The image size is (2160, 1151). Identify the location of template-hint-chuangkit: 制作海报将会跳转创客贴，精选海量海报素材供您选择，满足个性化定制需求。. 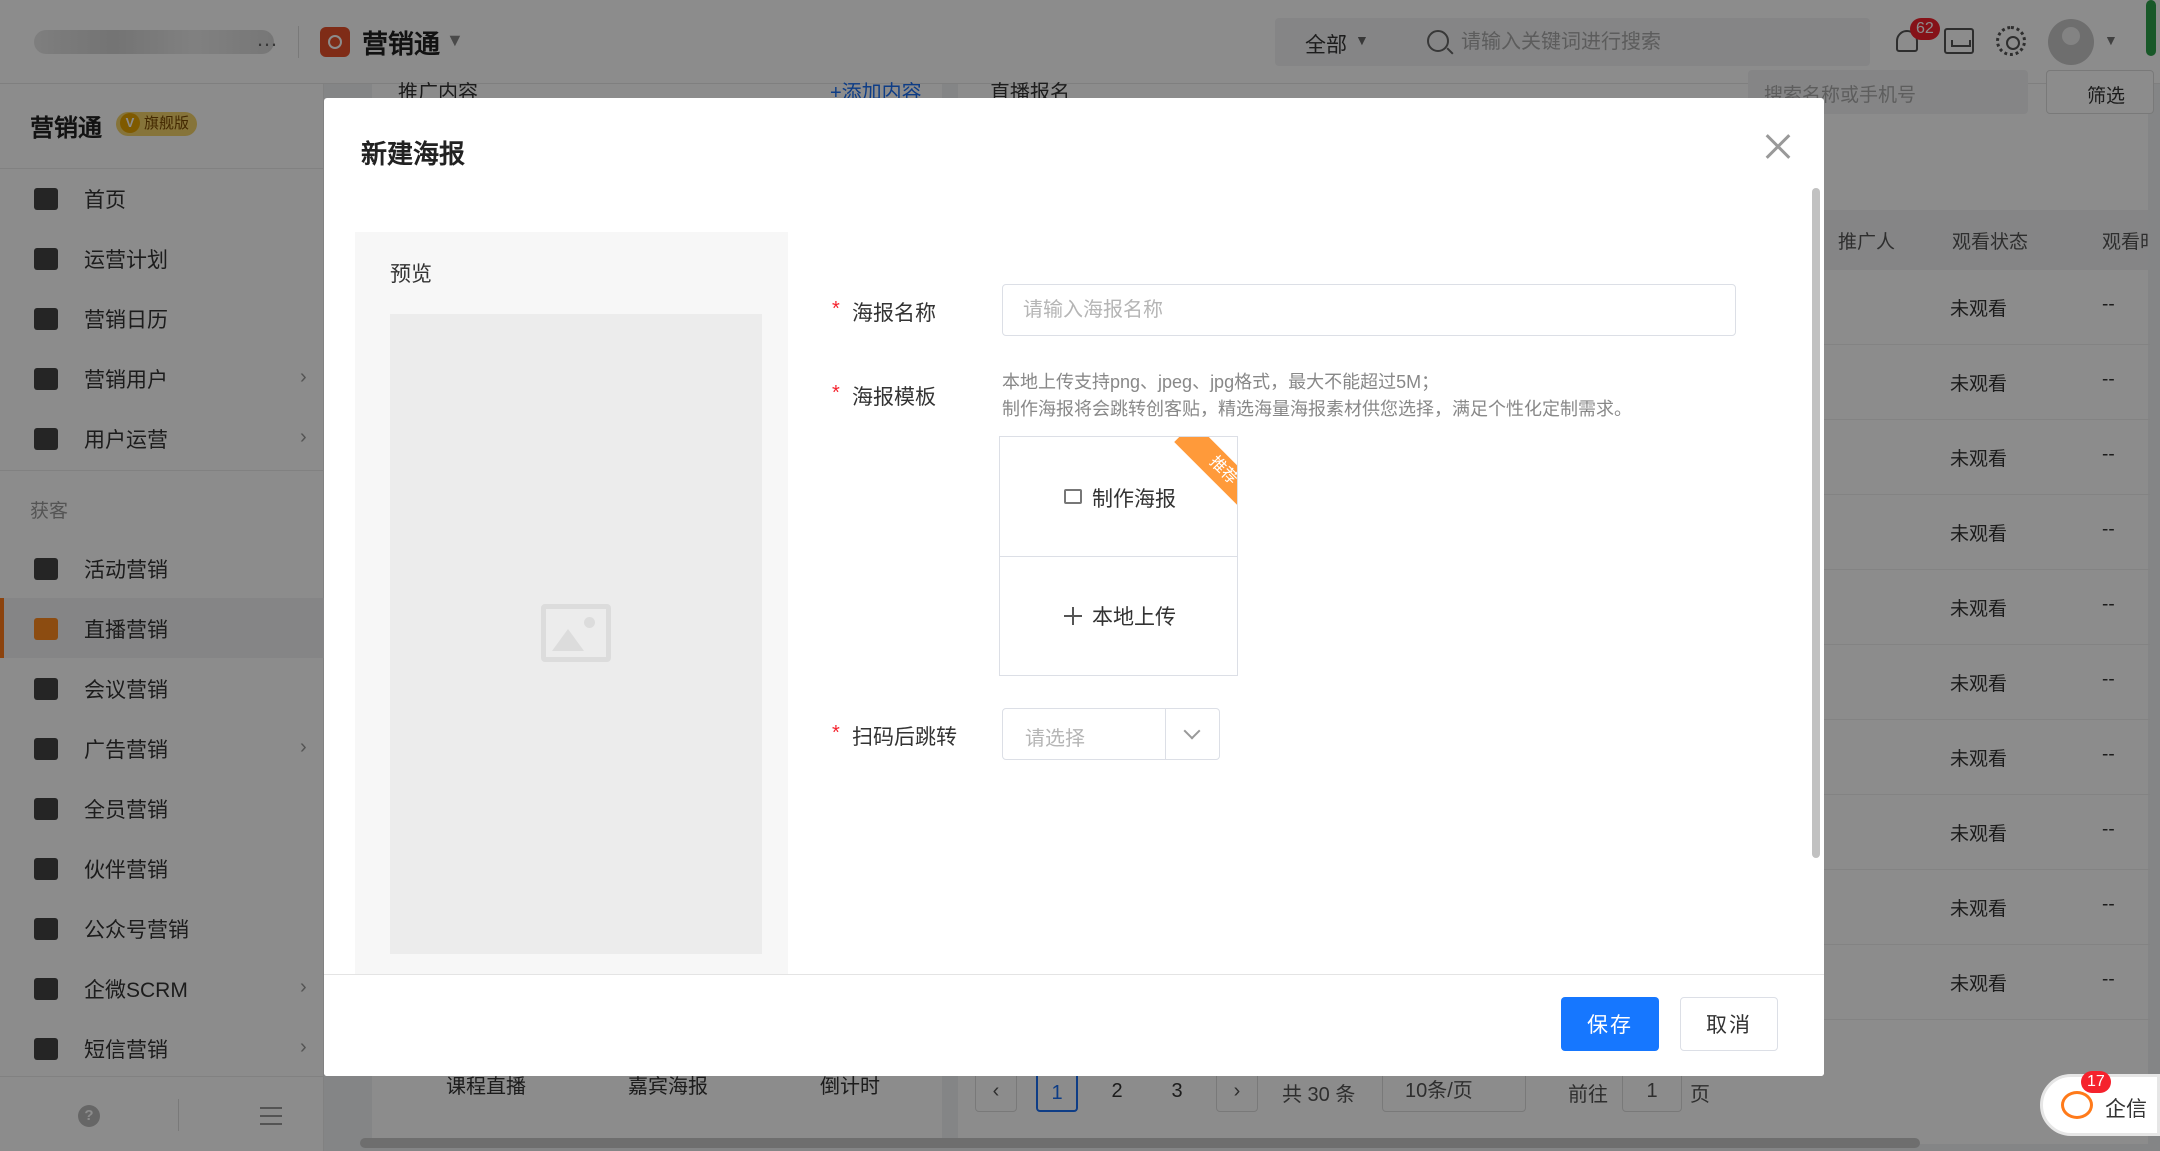
(1317, 409).